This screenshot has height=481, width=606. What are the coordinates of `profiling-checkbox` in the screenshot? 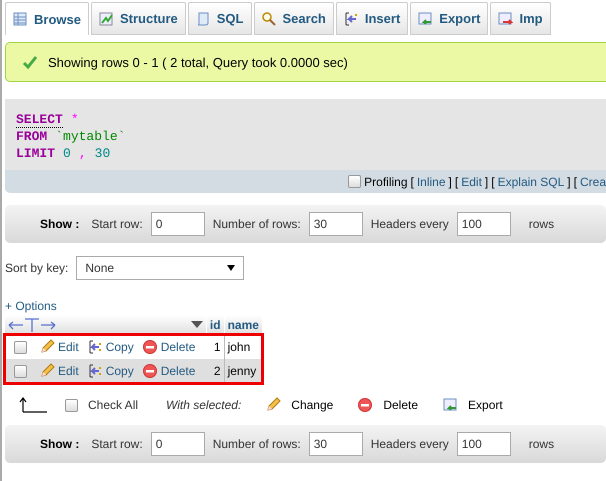 It's located at (355, 181).